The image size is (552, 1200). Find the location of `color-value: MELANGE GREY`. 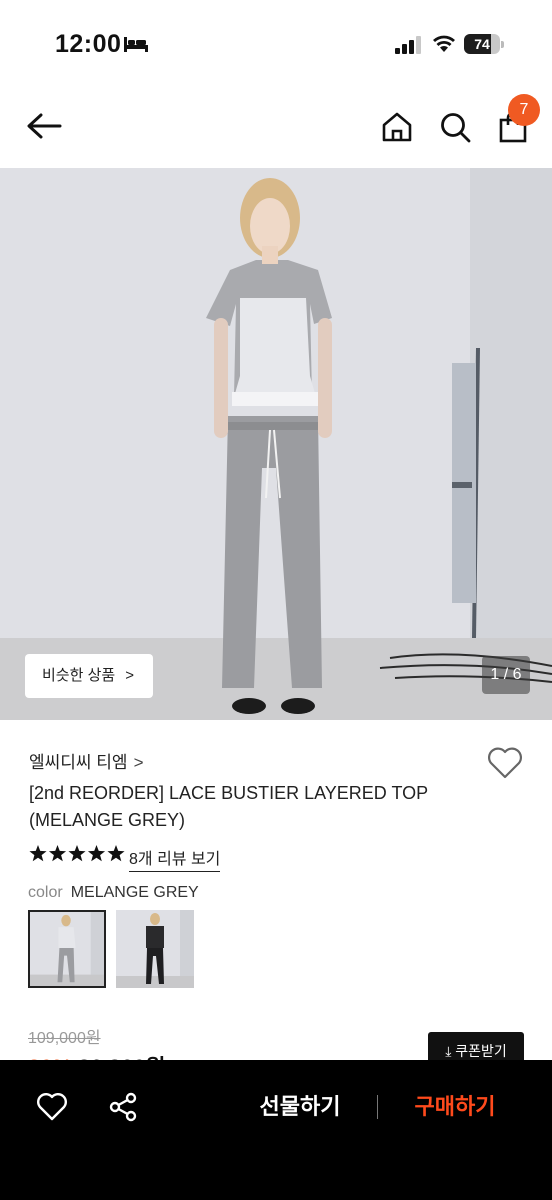

color-value: MELANGE GREY is located at coordinates (134, 892).